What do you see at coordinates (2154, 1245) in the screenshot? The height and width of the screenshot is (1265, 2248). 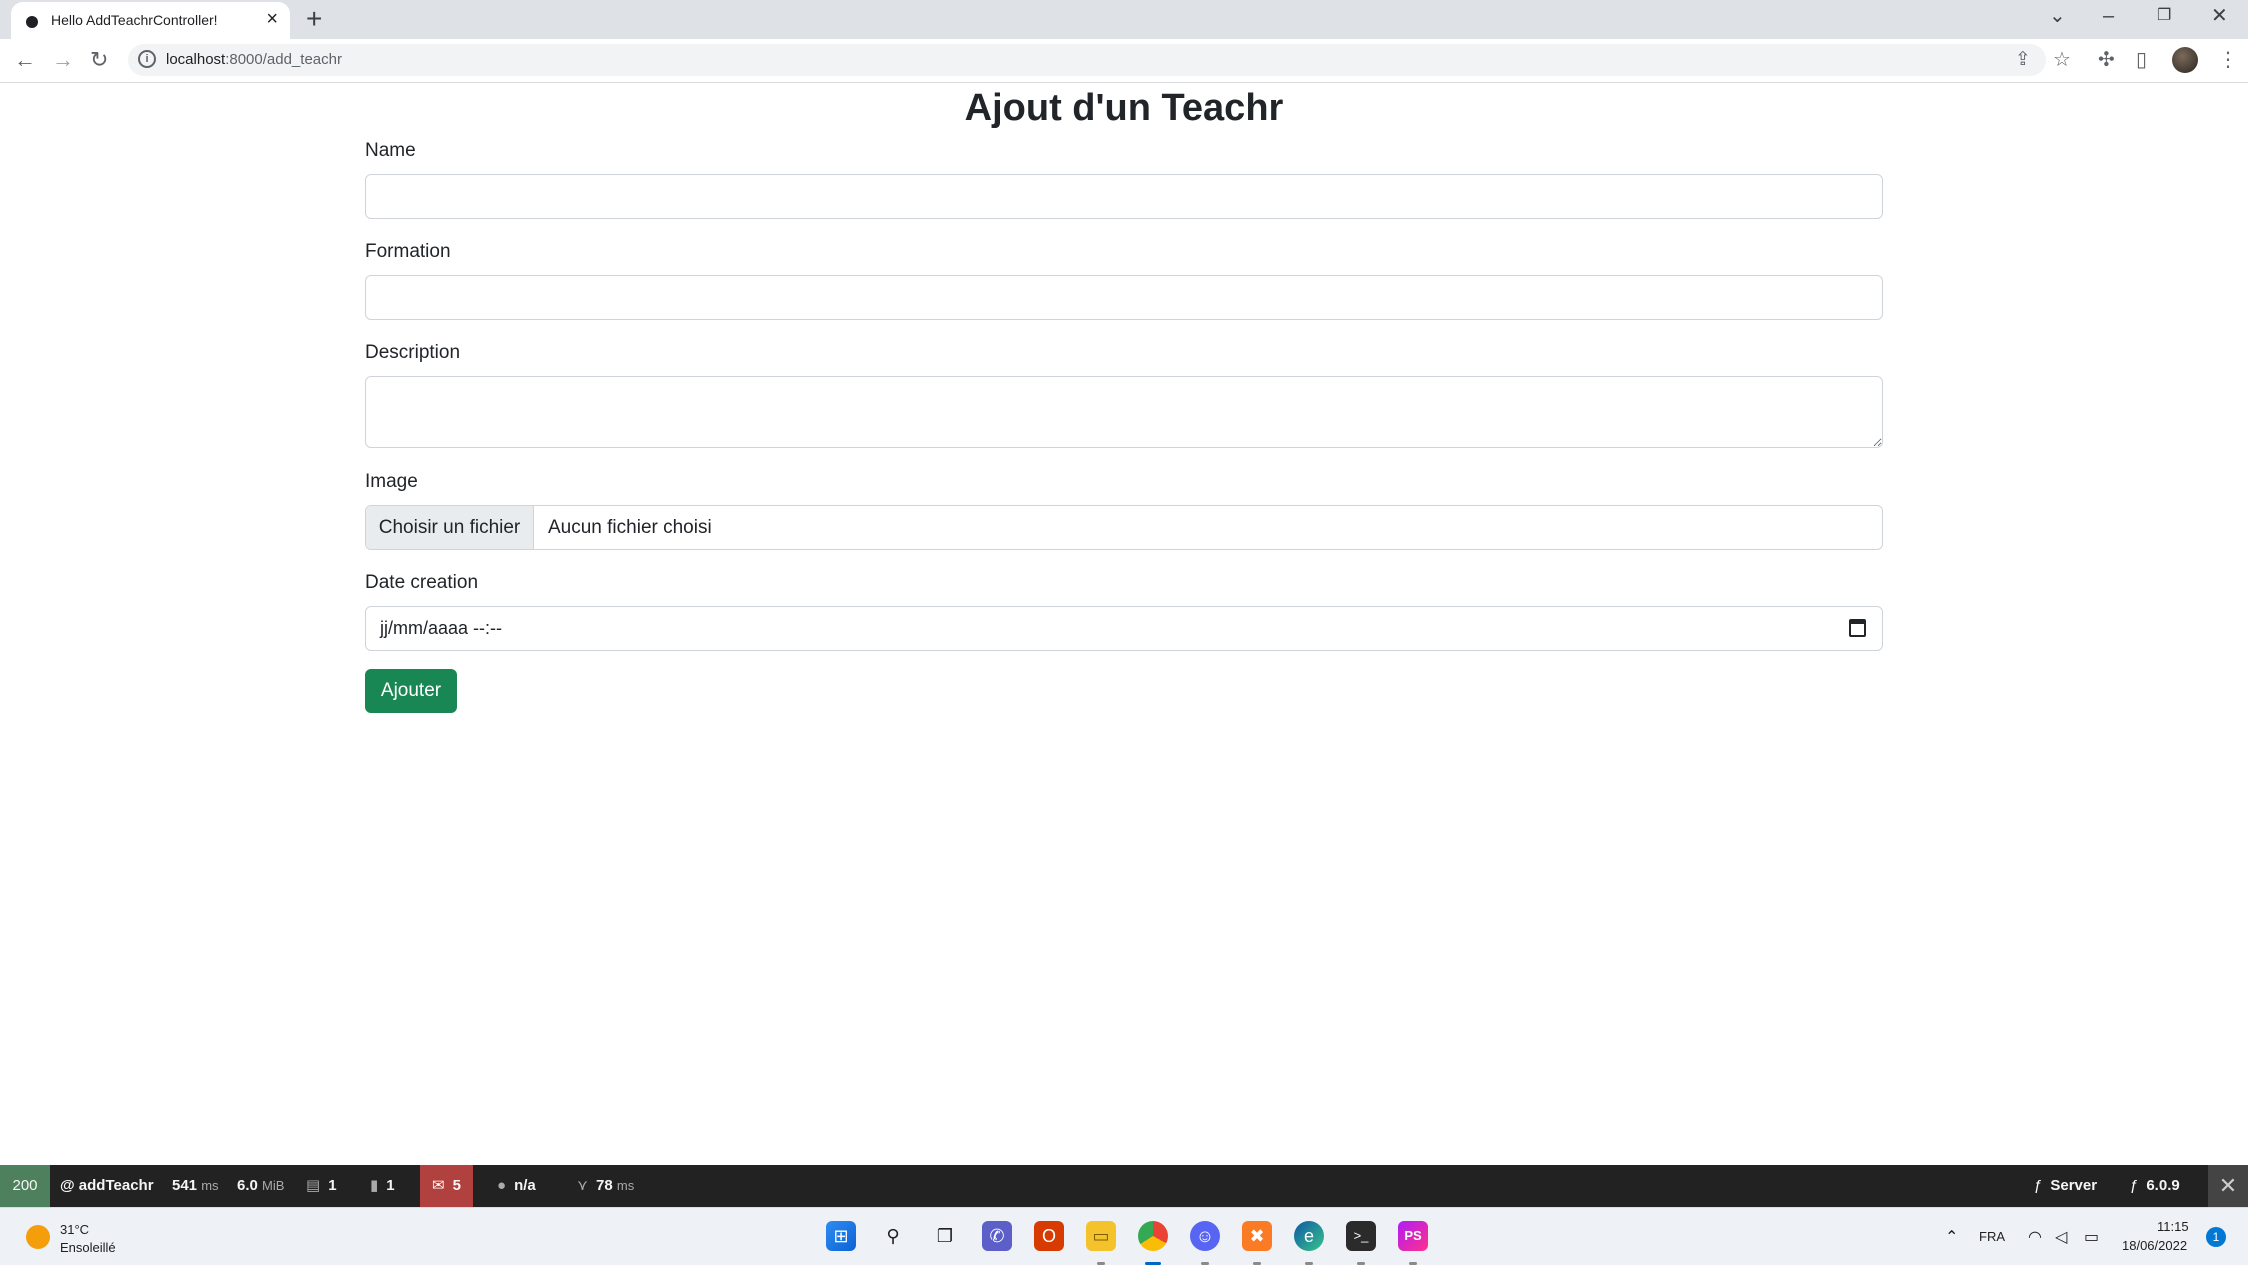 I see `clock-date: 18/06/2022` at bounding box center [2154, 1245].